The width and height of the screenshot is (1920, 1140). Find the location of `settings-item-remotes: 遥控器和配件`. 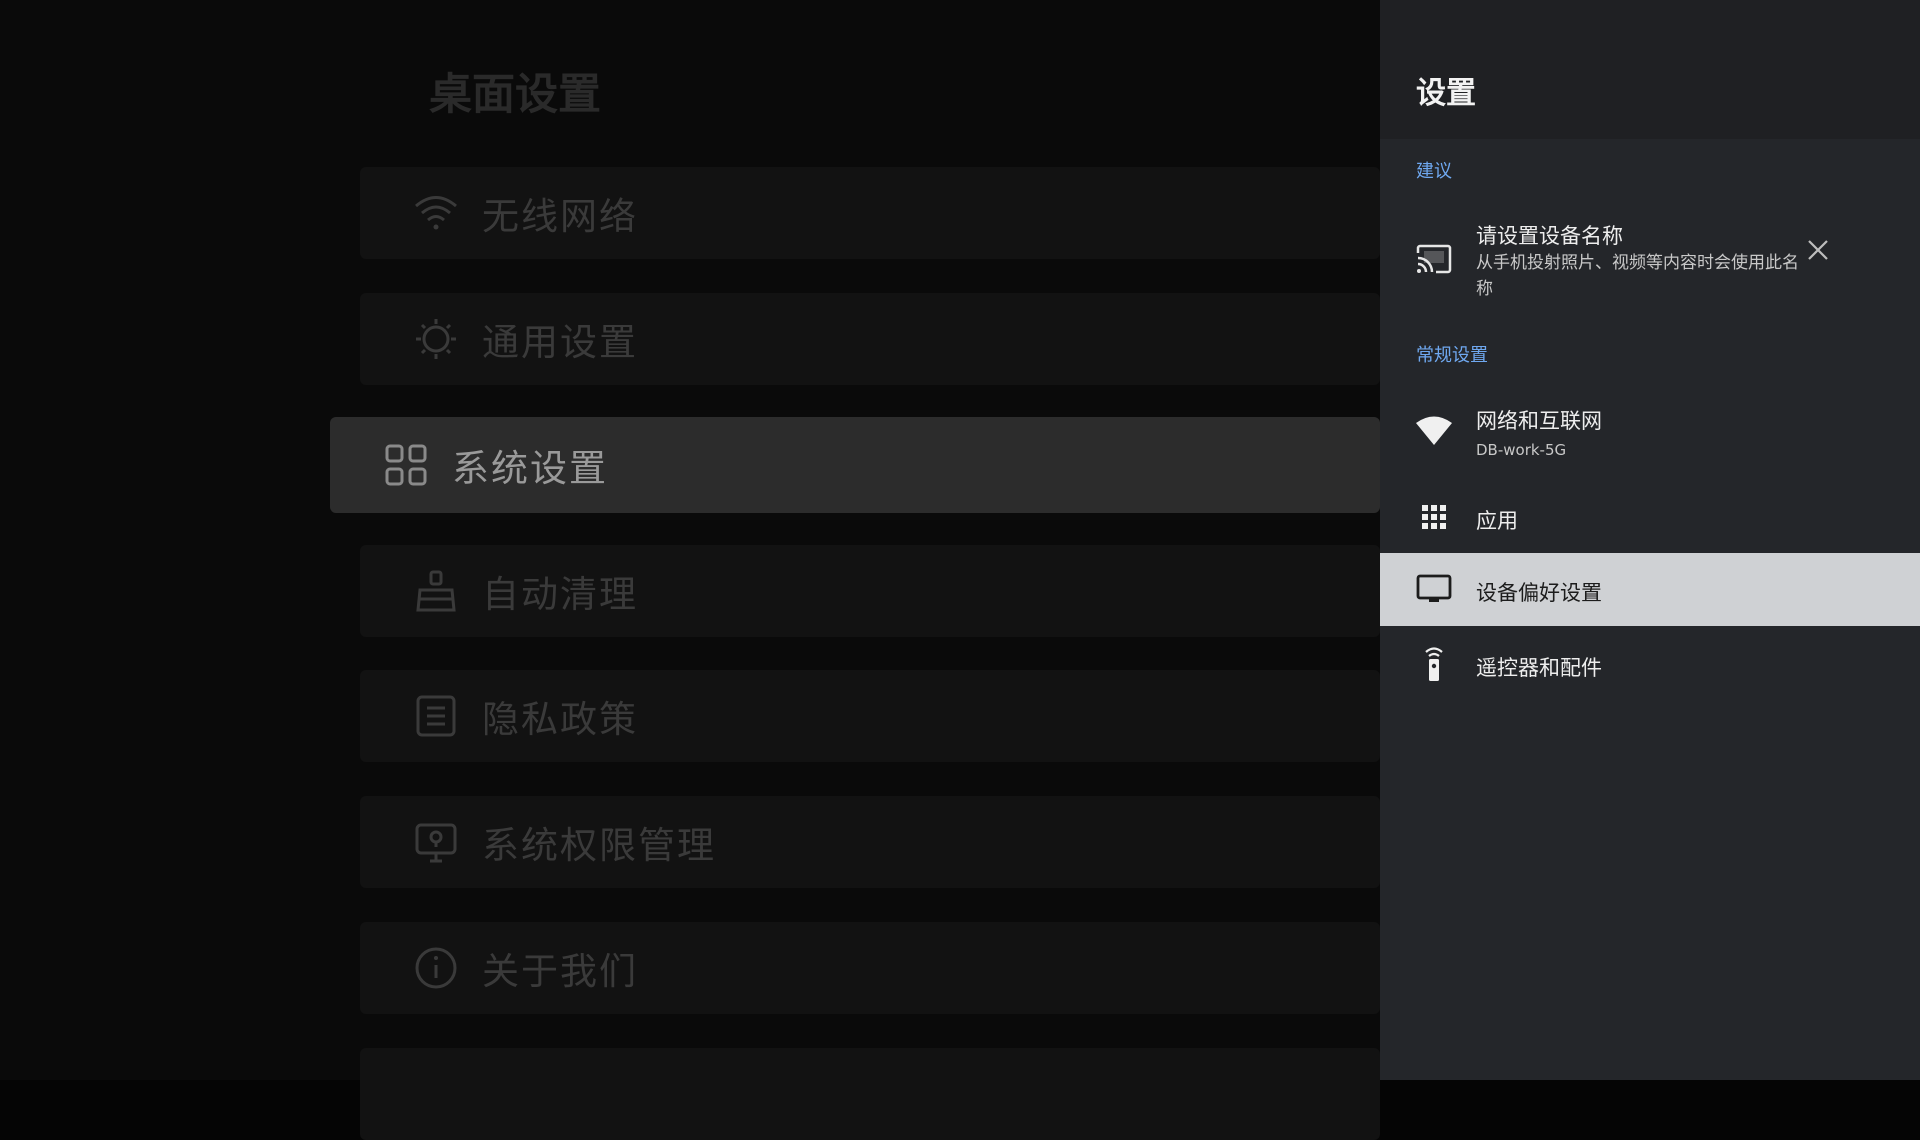

settings-item-remotes: 遥控器和配件 is located at coordinates (1650, 665).